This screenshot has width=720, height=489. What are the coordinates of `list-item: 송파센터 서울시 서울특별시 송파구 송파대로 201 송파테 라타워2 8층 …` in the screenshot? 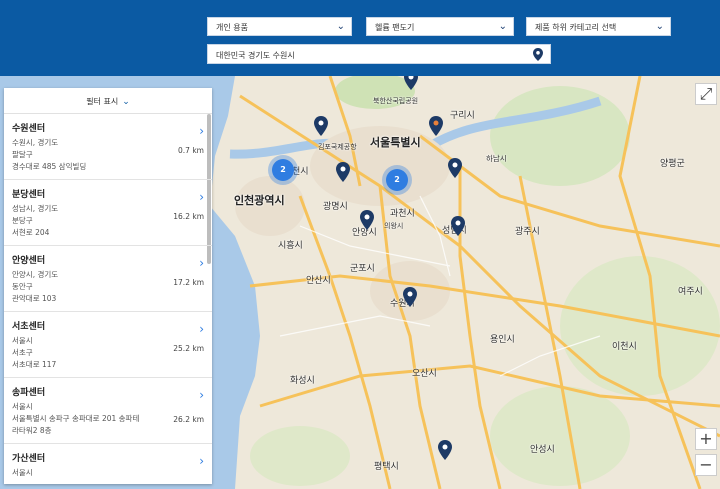 It's located at (108, 411).